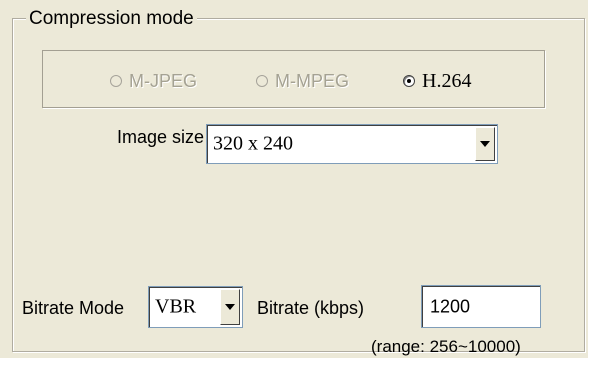  What do you see at coordinates (311, 308) in the screenshot?
I see `bitrate-kbps-label: Bitrate (kbps)` at bounding box center [311, 308].